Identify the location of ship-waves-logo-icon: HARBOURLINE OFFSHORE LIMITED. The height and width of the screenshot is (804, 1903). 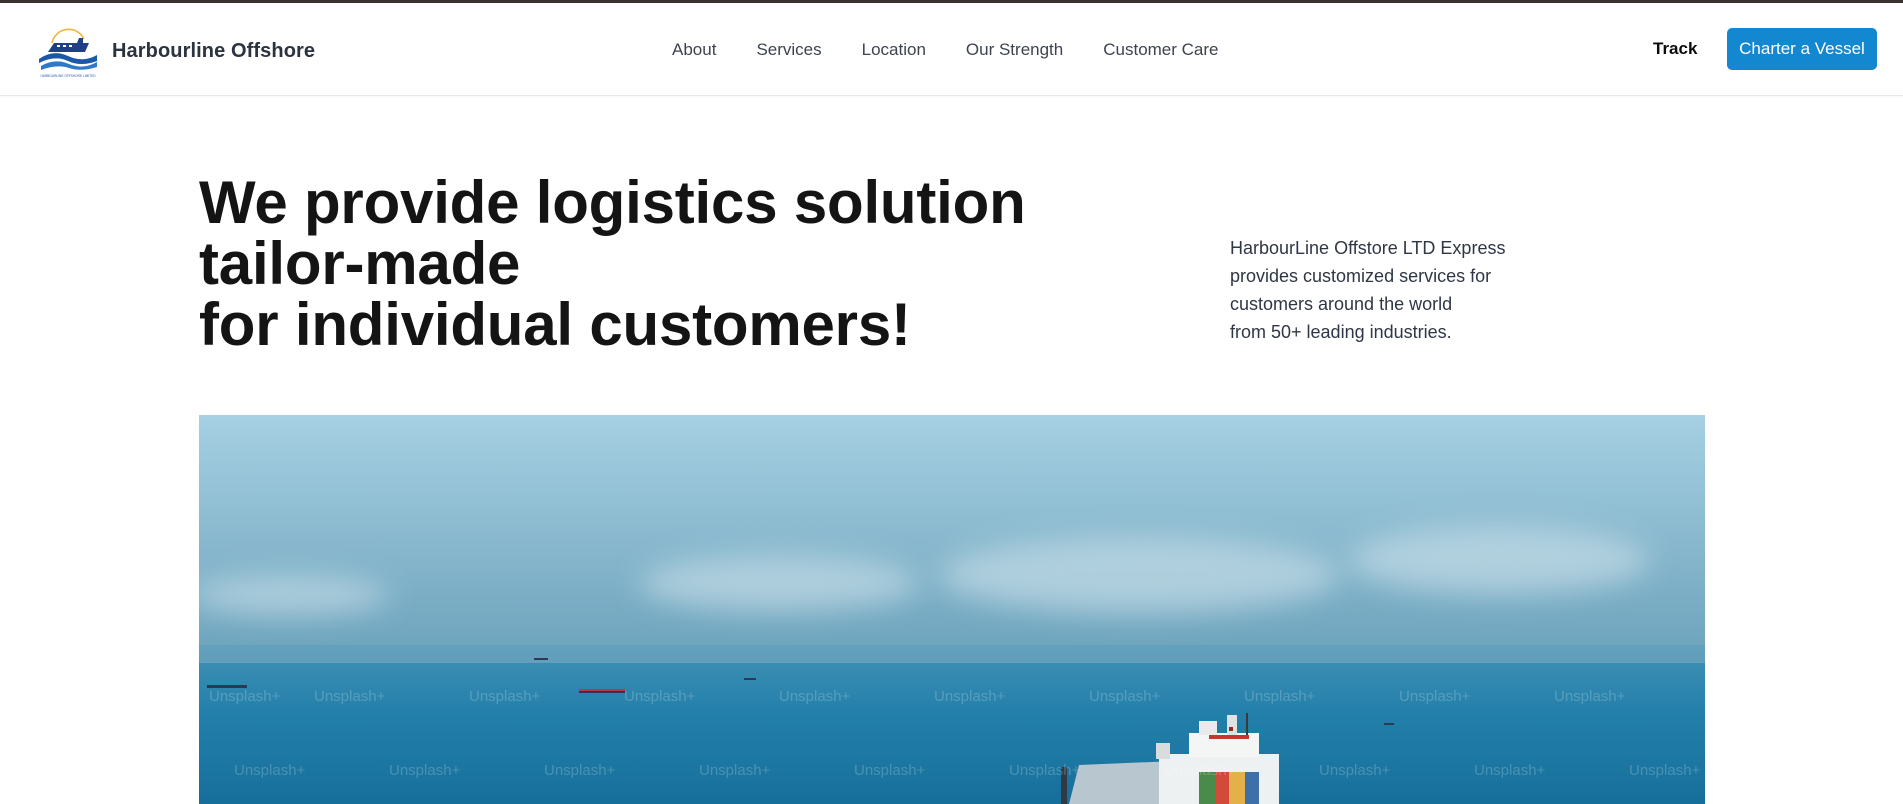
(68, 53).